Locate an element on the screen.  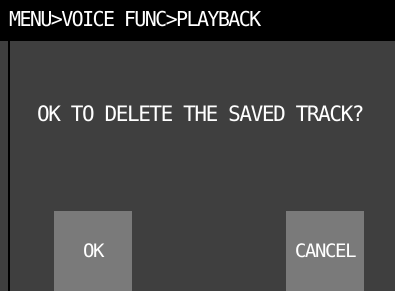
confirm-message: OK TO DELETE THE SAVED TRACK? is located at coordinates (200, 114).